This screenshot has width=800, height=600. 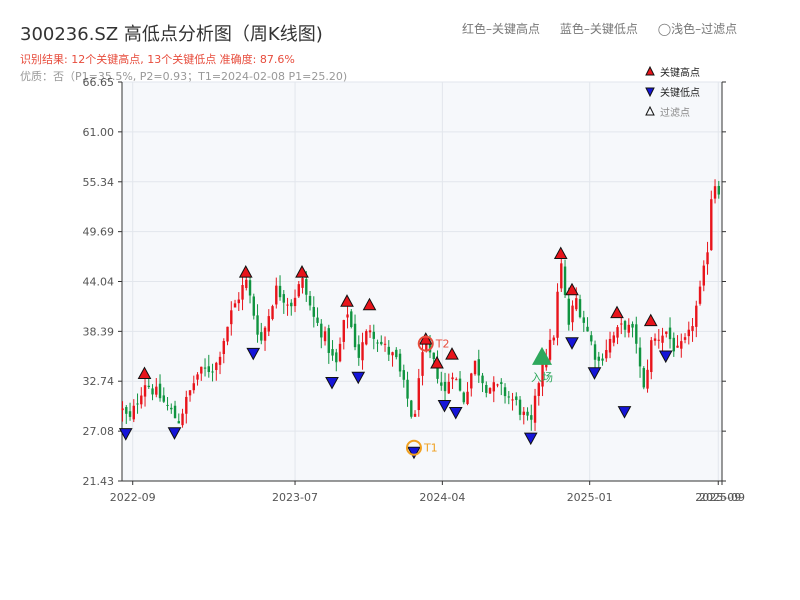 What do you see at coordinates (542, 377) in the screenshot?
I see `entry-label: 入场` at bounding box center [542, 377].